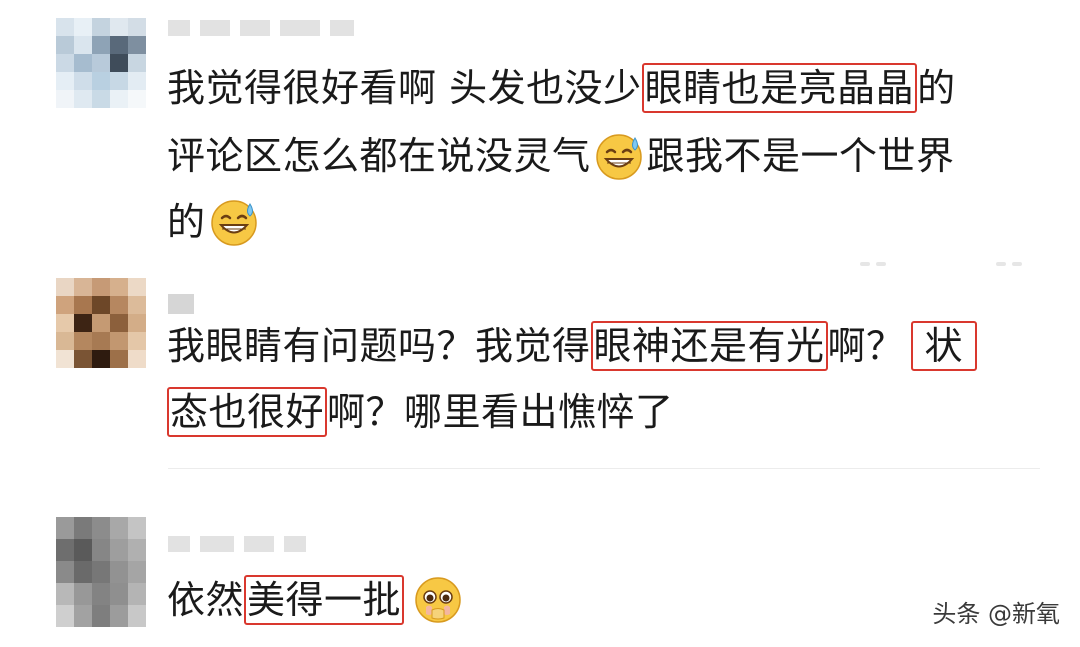 The image size is (1080, 647). What do you see at coordinates (324, 600) in the screenshot?
I see `highlighted-text: 美得一批` at bounding box center [324, 600].